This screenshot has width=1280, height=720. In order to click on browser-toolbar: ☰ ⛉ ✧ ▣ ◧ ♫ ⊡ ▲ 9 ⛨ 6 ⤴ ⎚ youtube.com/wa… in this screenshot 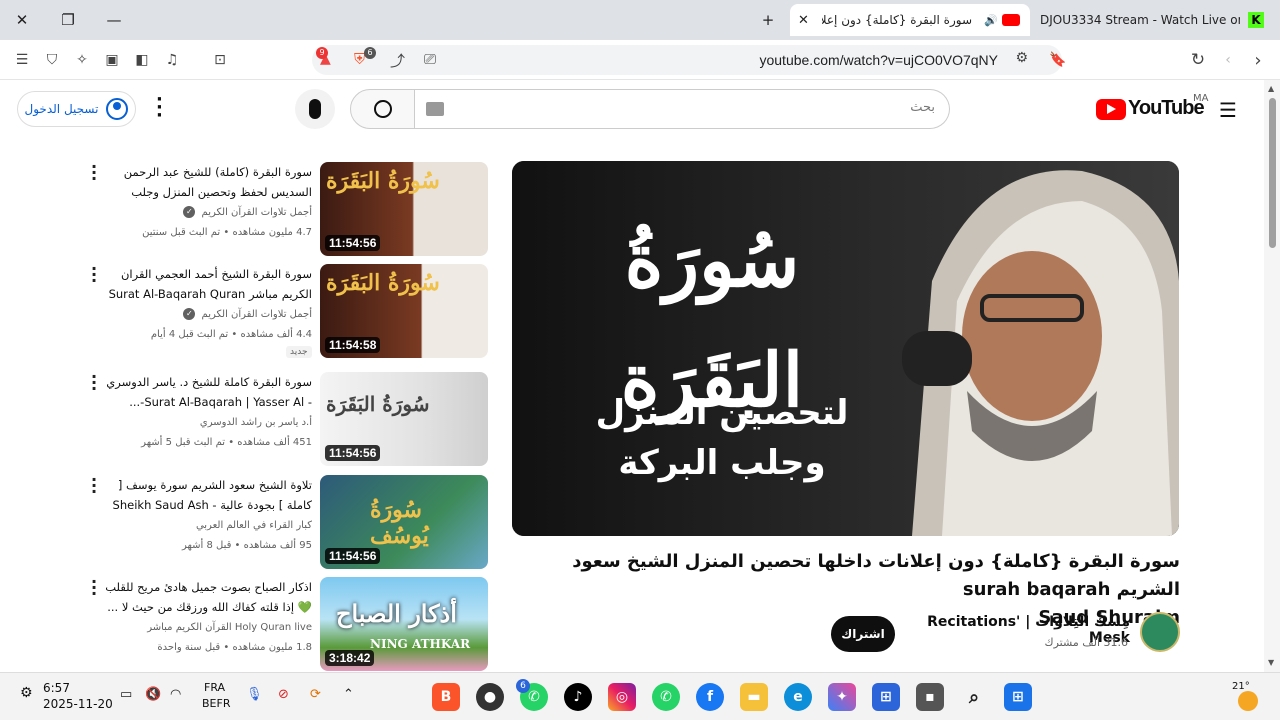, I will do `click(640, 60)`.